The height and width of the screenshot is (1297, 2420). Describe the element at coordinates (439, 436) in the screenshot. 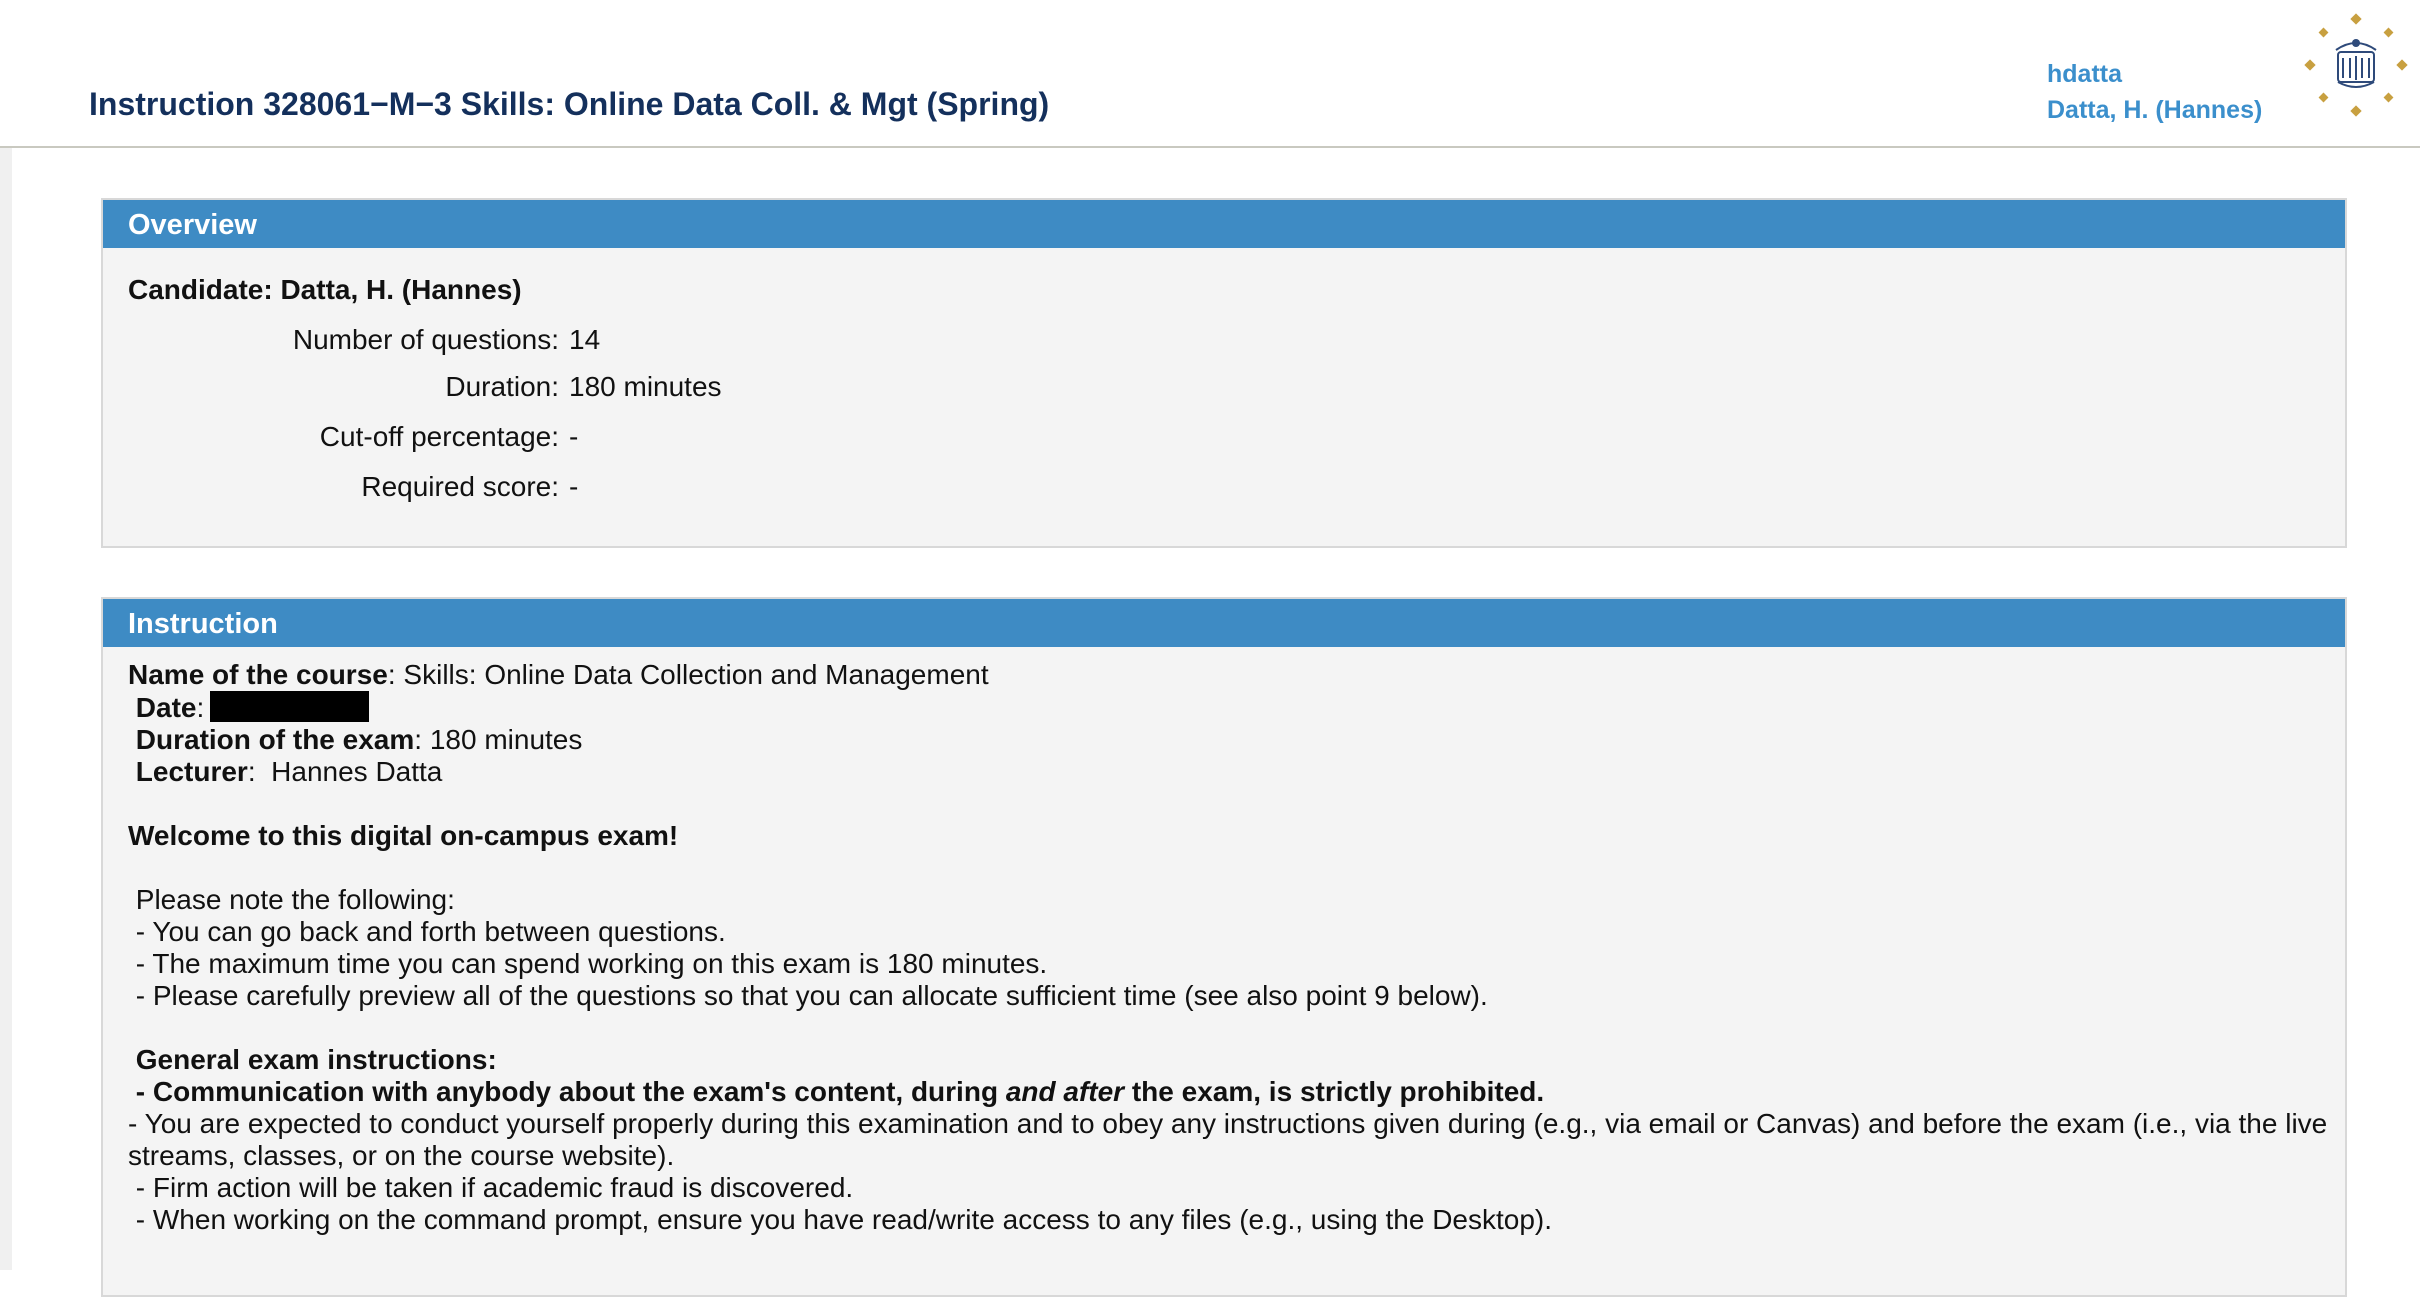

I see `overview-label: Cut-off percentage:` at that location.